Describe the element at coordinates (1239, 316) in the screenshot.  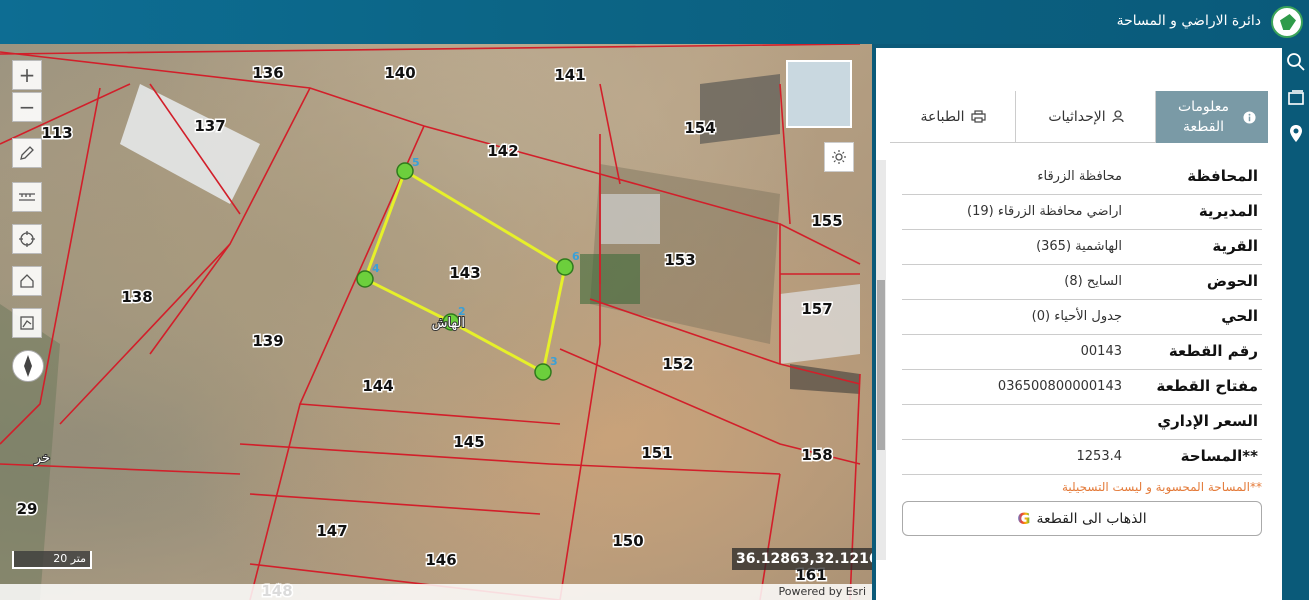
I see `detail-key: الحي` at that location.